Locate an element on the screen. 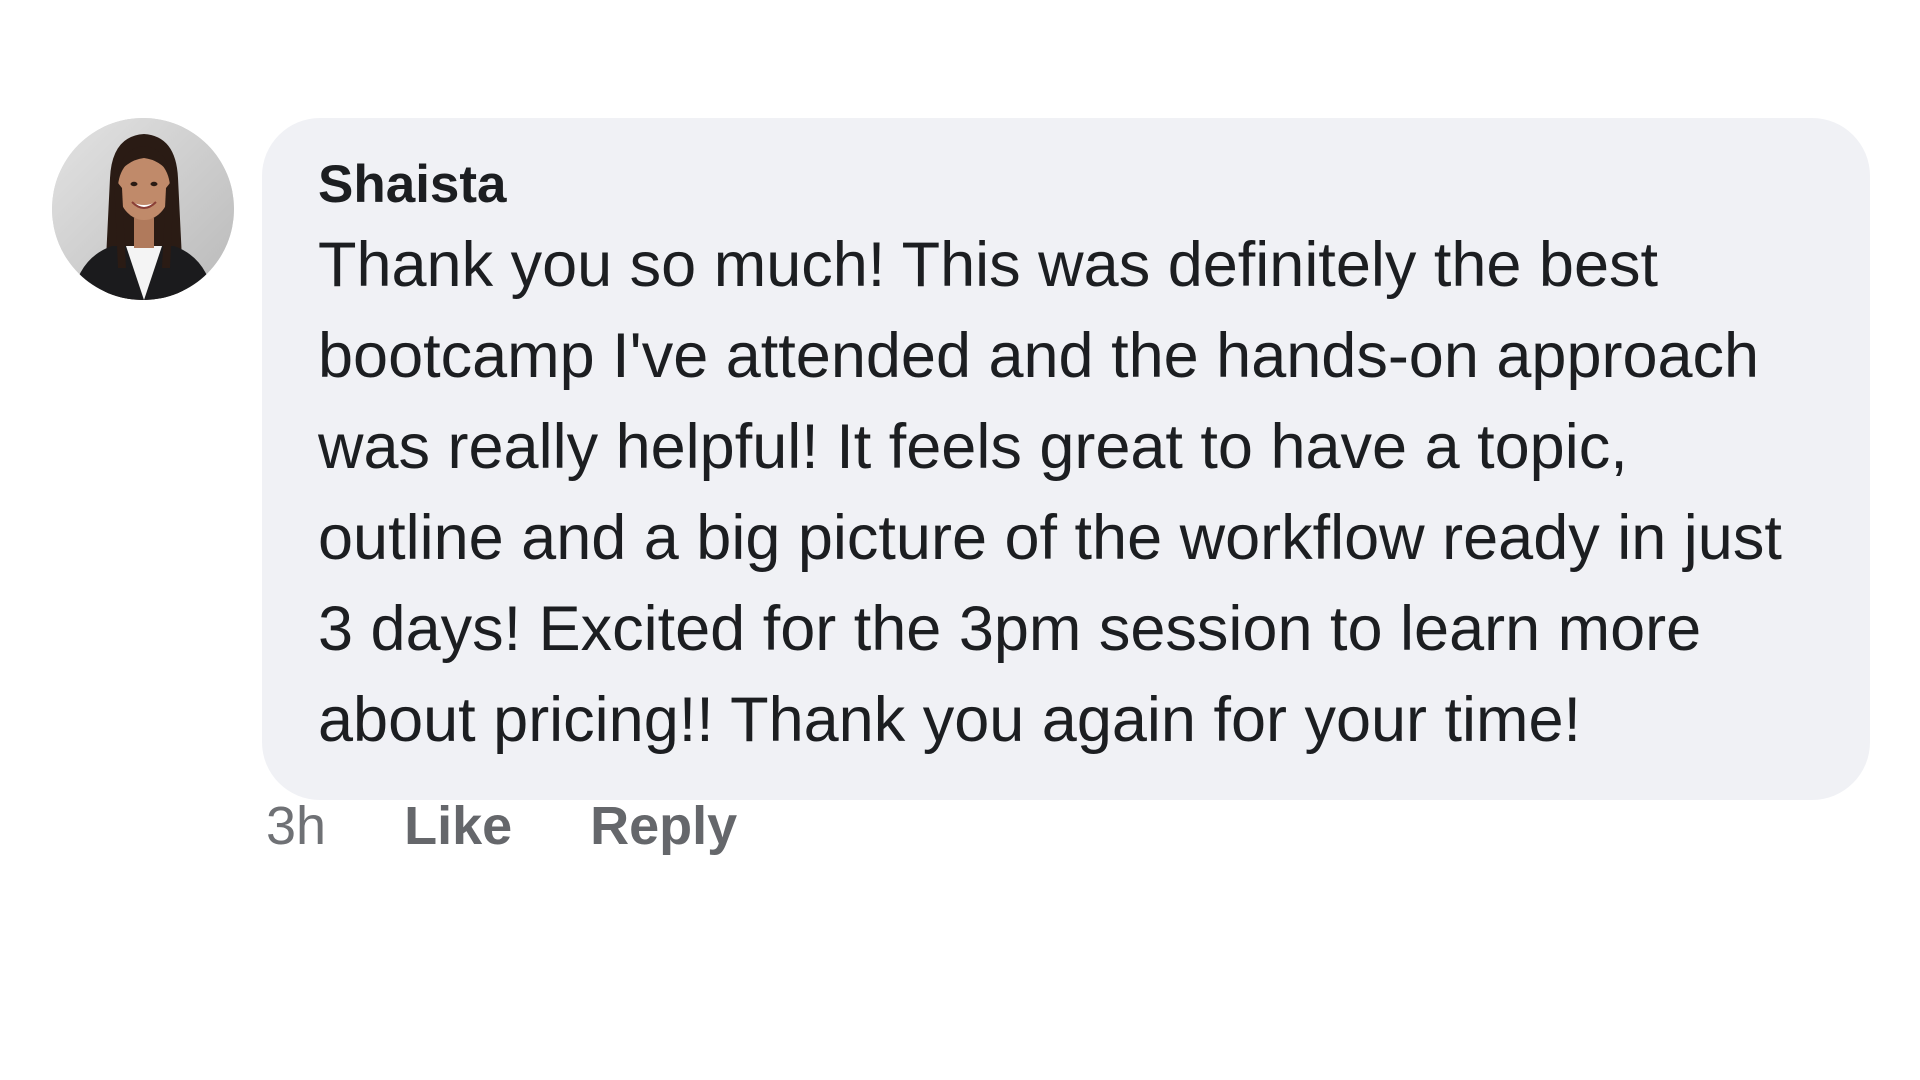 This screenshot has height=1080, width=1920. like-button: Like is located at coordinates (458, 826).